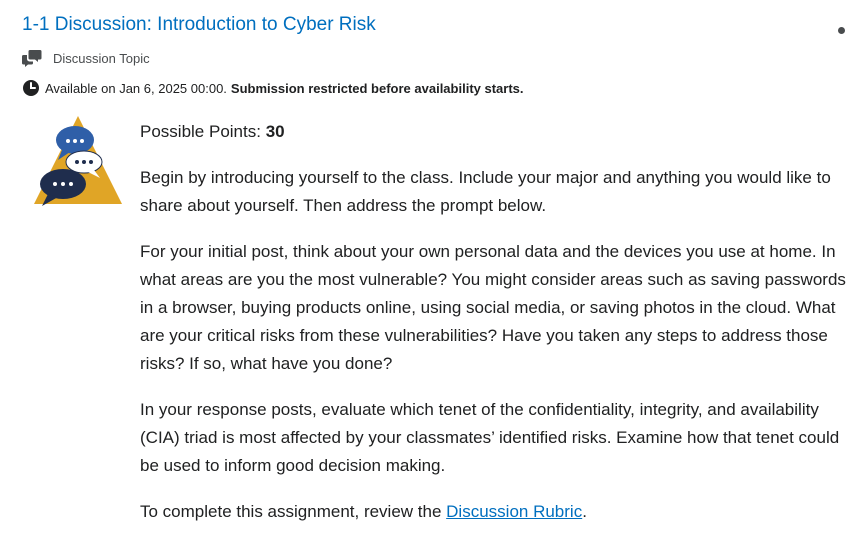  What do you see at coordinates (584, 511) in the screenshot?
I see `closing-suffix: .` at bounding box center [584, 511].